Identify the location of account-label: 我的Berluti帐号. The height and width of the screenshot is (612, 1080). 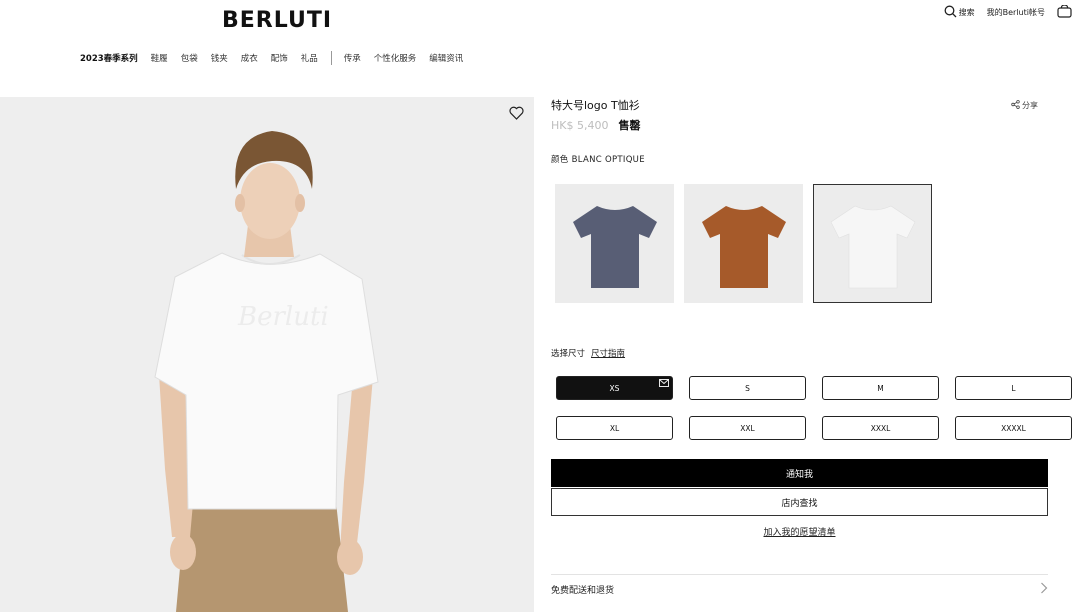
(1015, 12).